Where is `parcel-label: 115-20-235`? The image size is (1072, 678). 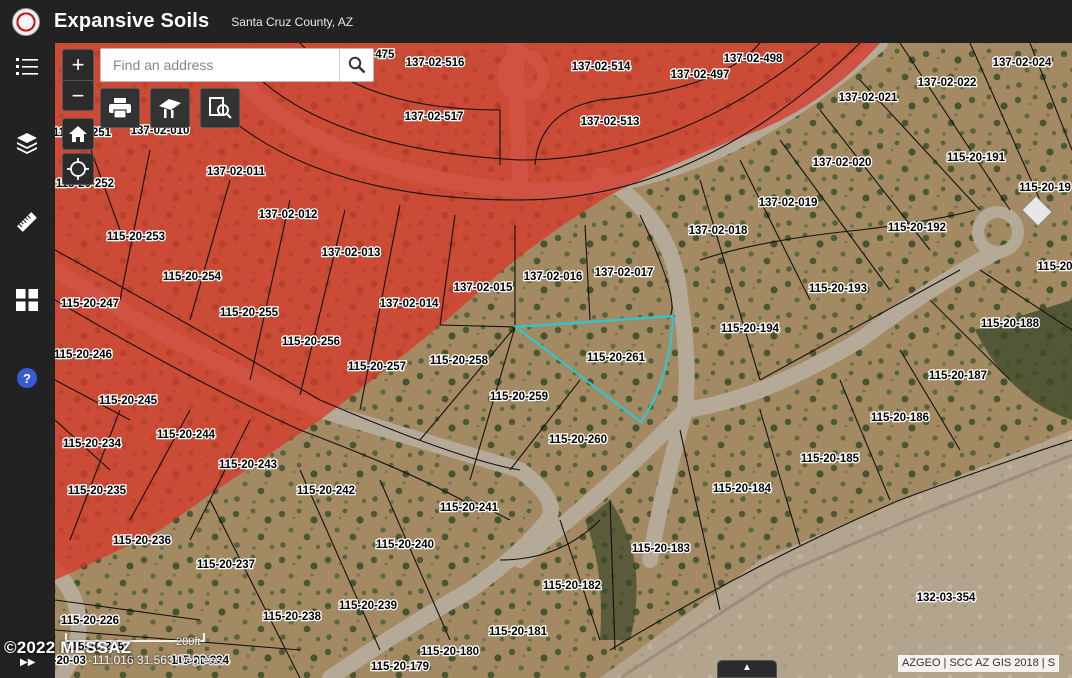
parcel-label: 115-20-235 is located at coordinates (97, 491).